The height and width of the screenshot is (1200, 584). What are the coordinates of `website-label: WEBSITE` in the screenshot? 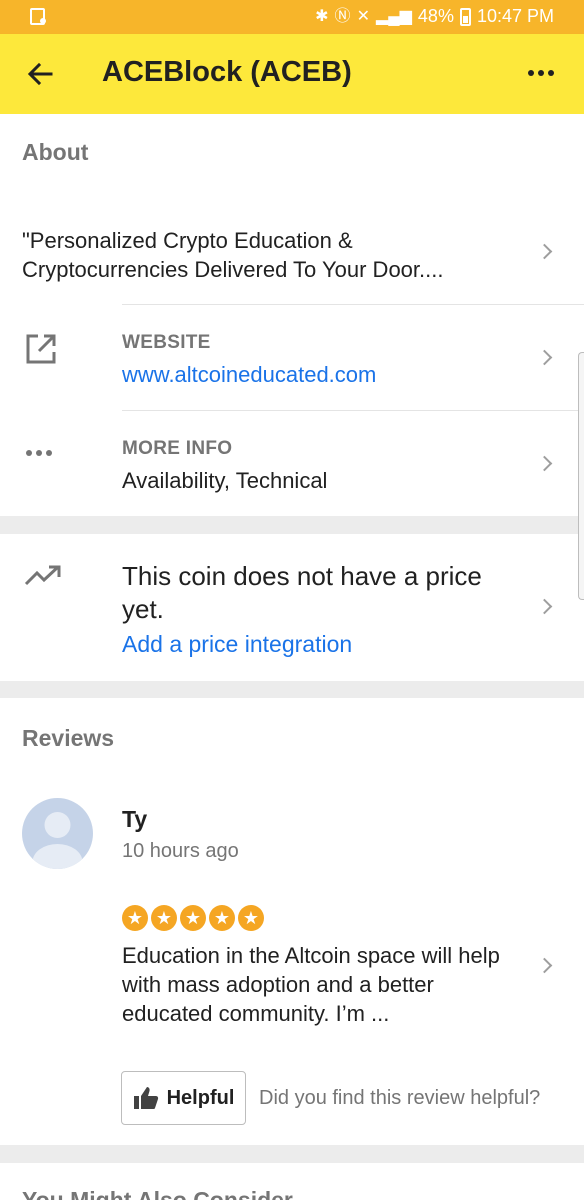 It's located at (166, 342).